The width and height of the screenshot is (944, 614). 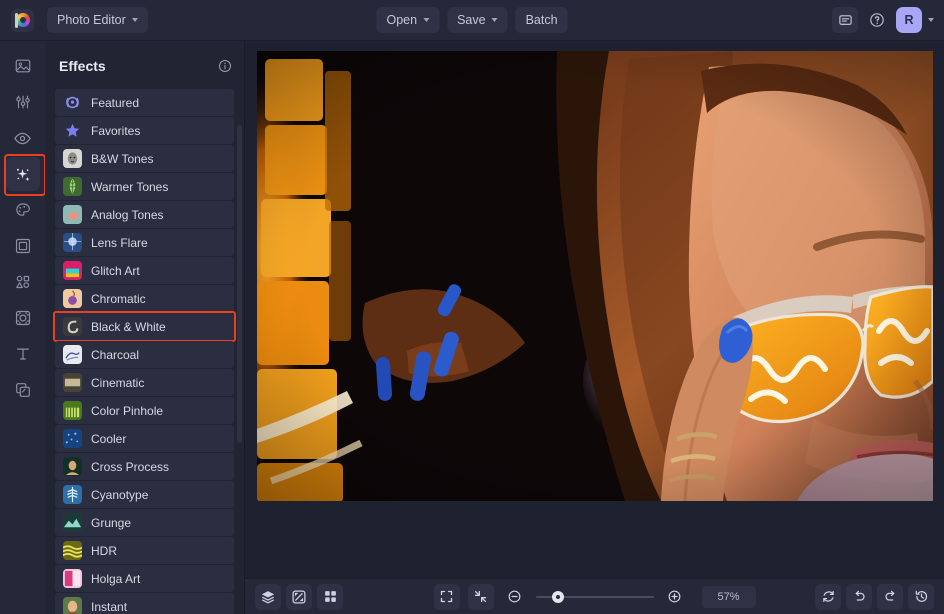 What do you see at coordinates (480, 596) in the screenshot?
I see `collapse-button` at bounding box center [480, 596].